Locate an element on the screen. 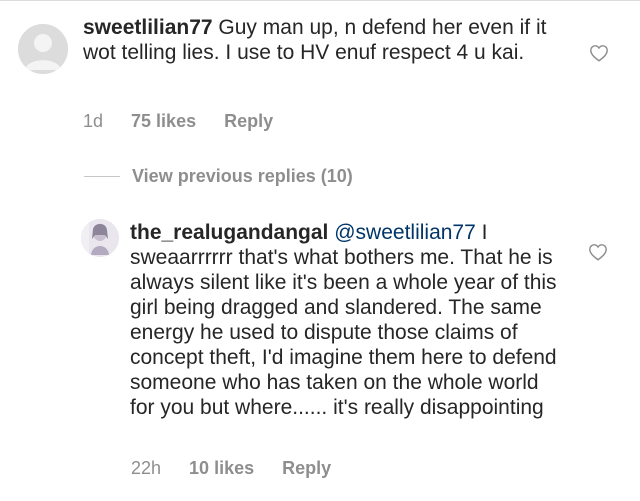  comment-reply-button: Reply is located at coordinates (248, 121).